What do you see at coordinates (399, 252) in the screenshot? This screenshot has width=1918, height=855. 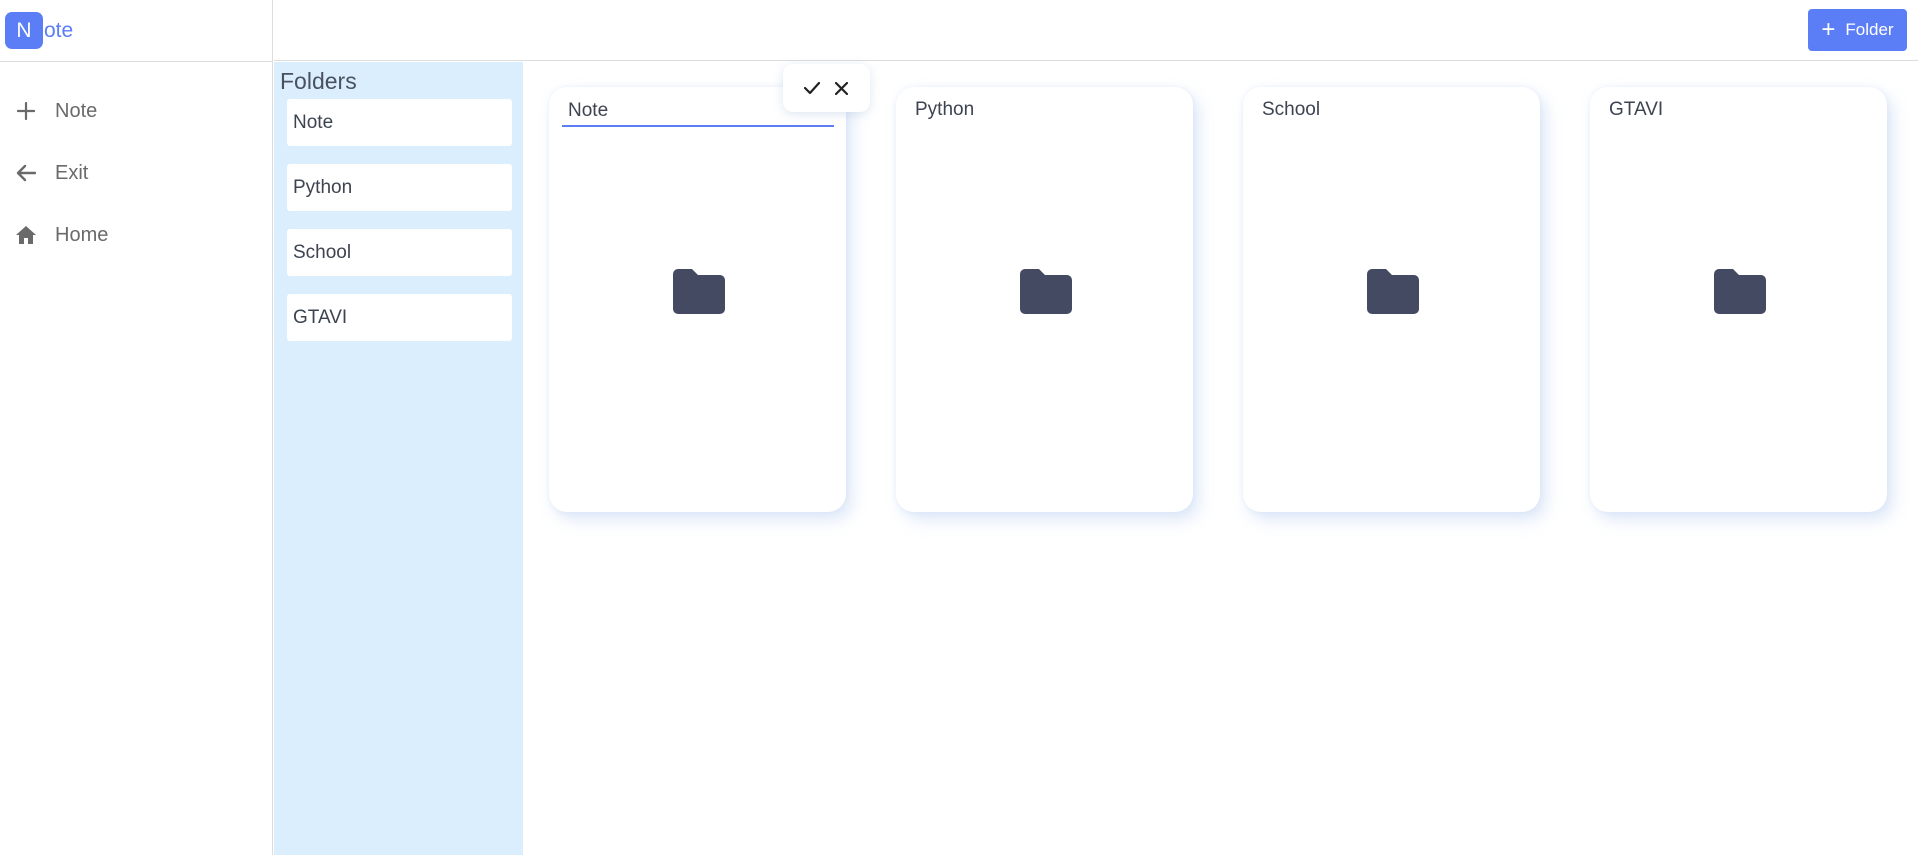 I see `folder-list-item: School` at bounding box center [399, 252].